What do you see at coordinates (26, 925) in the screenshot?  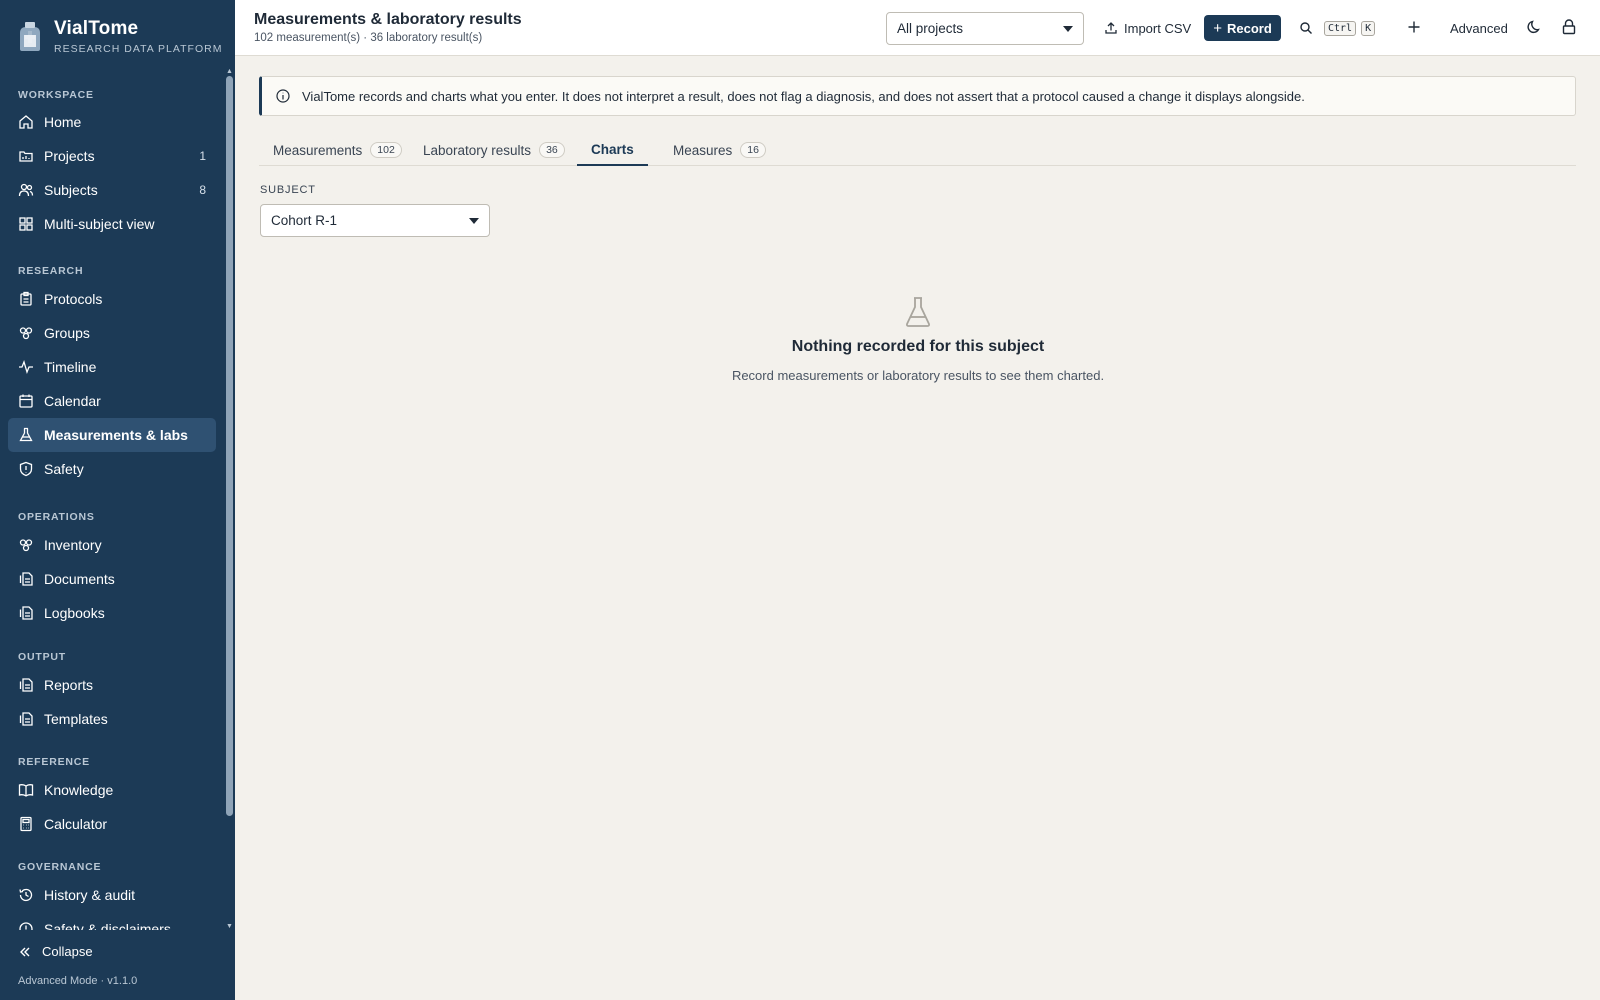 I see `alert-icon` at bounding box center [26, 925].